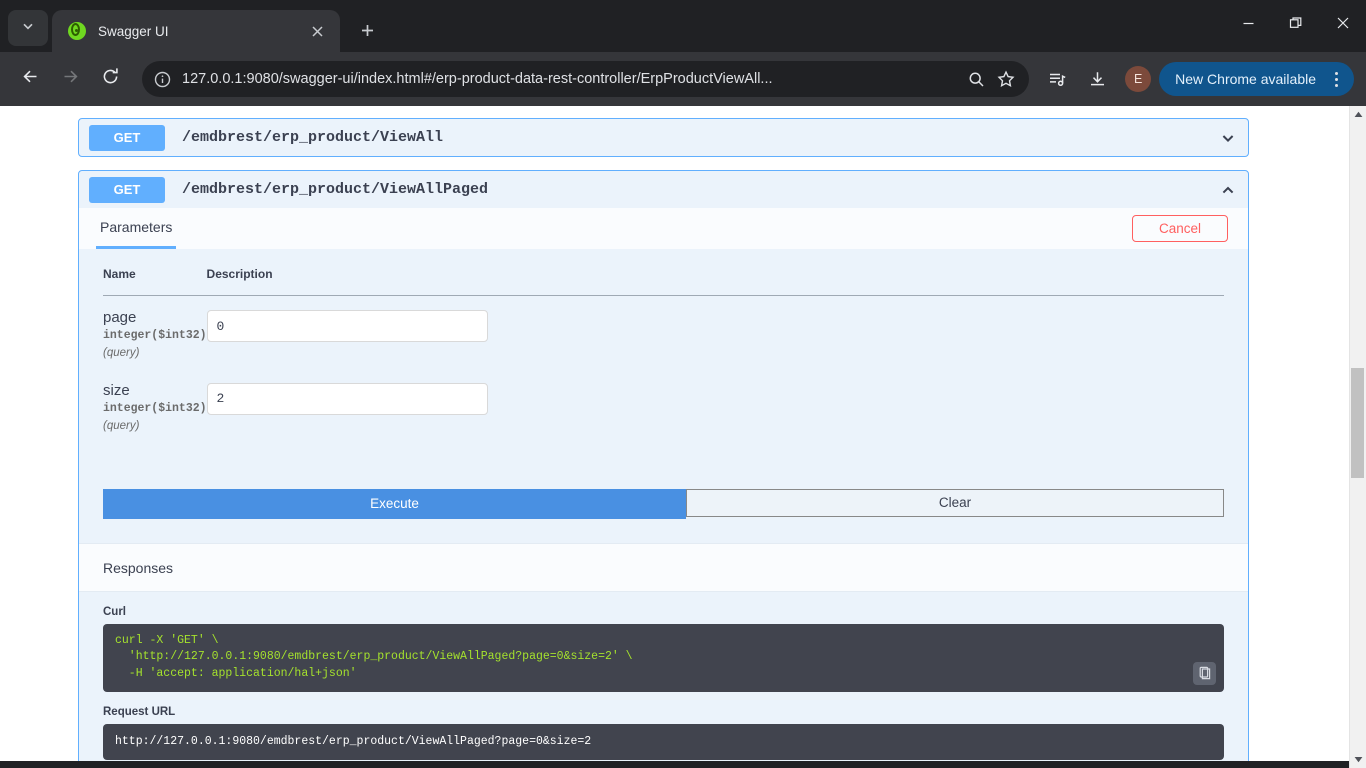  I want to click on restore-button, so click(1295, 23).